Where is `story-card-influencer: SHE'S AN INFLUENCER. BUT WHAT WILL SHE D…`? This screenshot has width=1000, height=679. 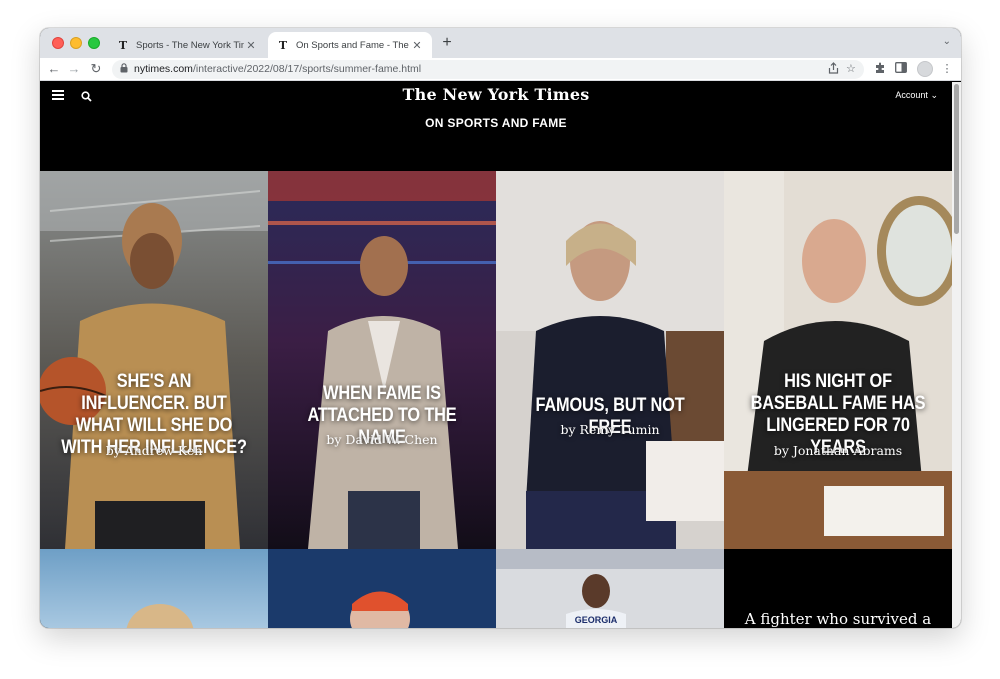
story-card-influencer: SHE'S AN INFLUENCER. BUT WHAT WILL SHE D… is located at coordinates (154, 360).